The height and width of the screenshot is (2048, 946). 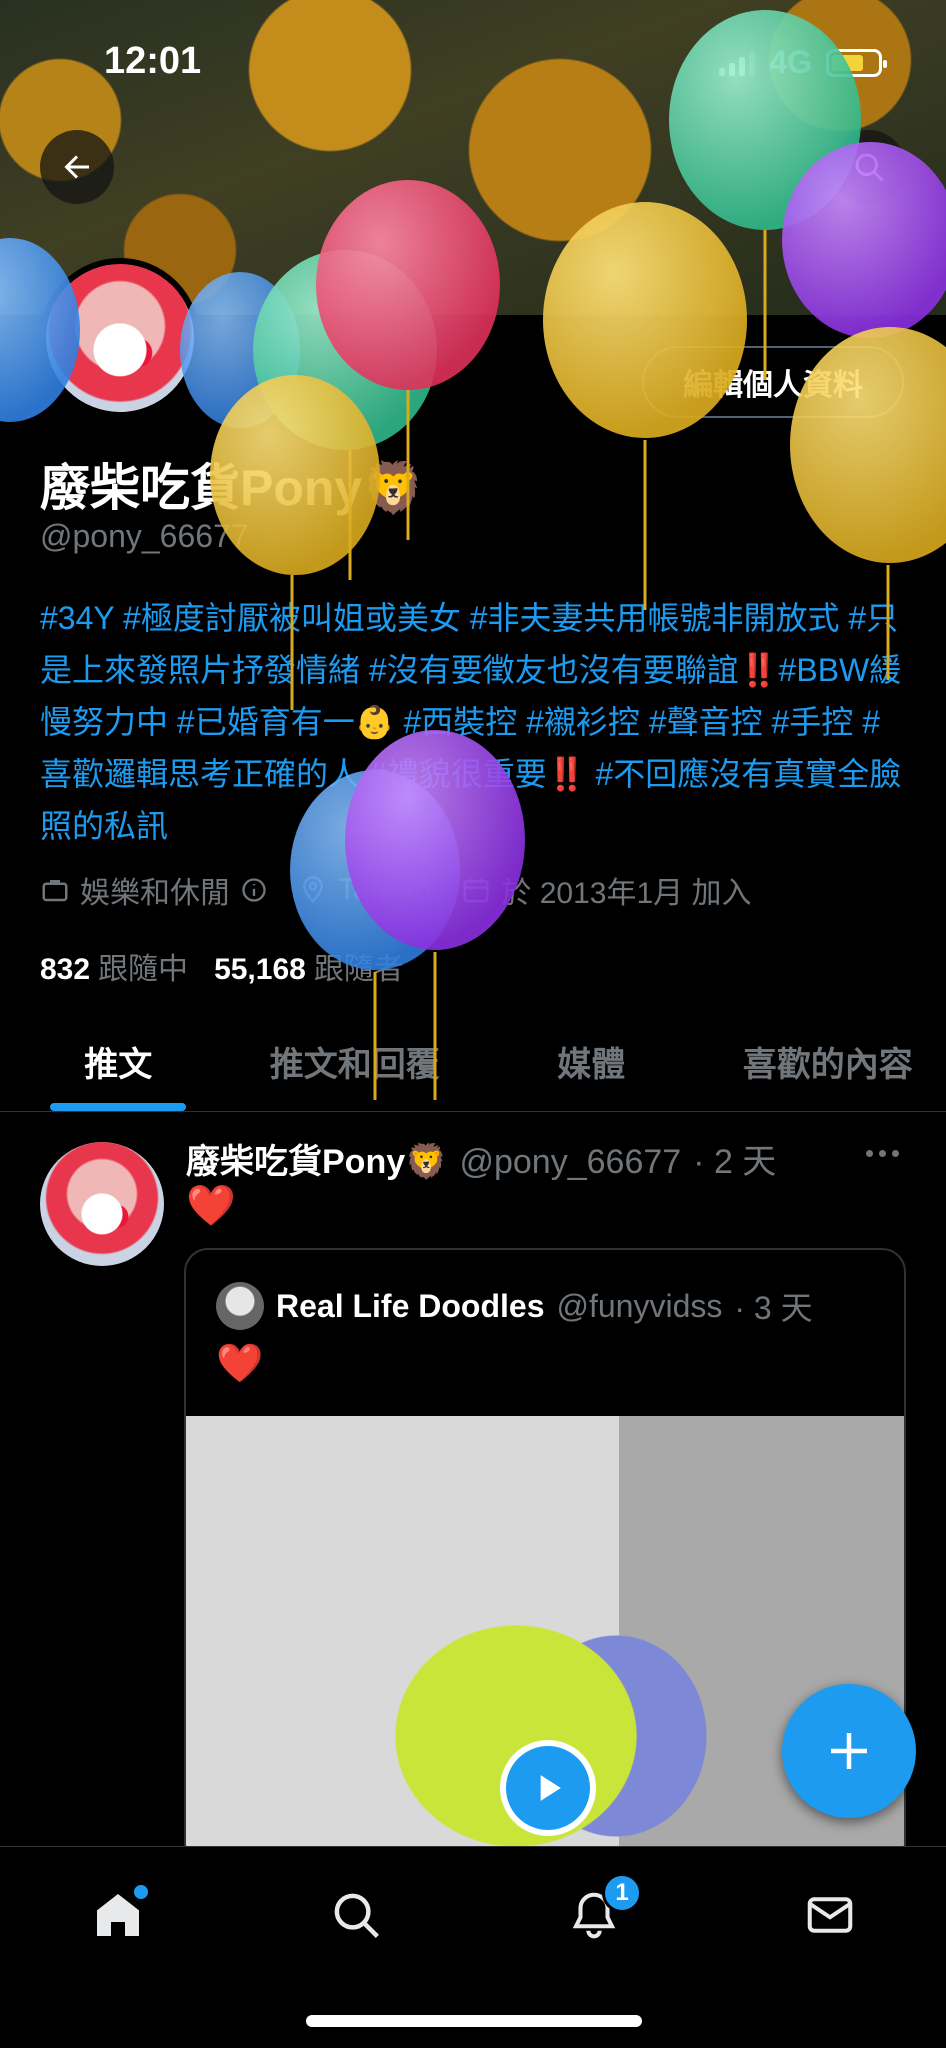 What do you see at coordinates (626, 893) in the screenshot?
I see `joined-label: 於 2013年1月 加入` at bounding box center [626, 893].